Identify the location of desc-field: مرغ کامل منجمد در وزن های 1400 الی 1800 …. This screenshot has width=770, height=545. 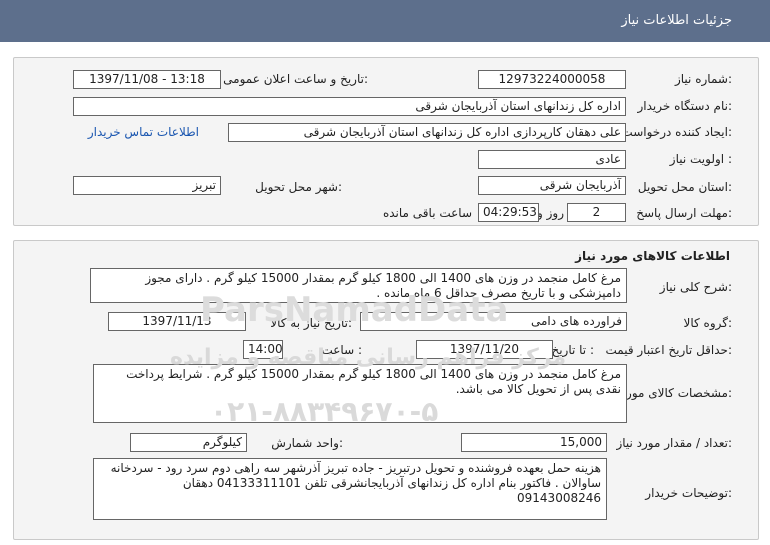
(358, 285).